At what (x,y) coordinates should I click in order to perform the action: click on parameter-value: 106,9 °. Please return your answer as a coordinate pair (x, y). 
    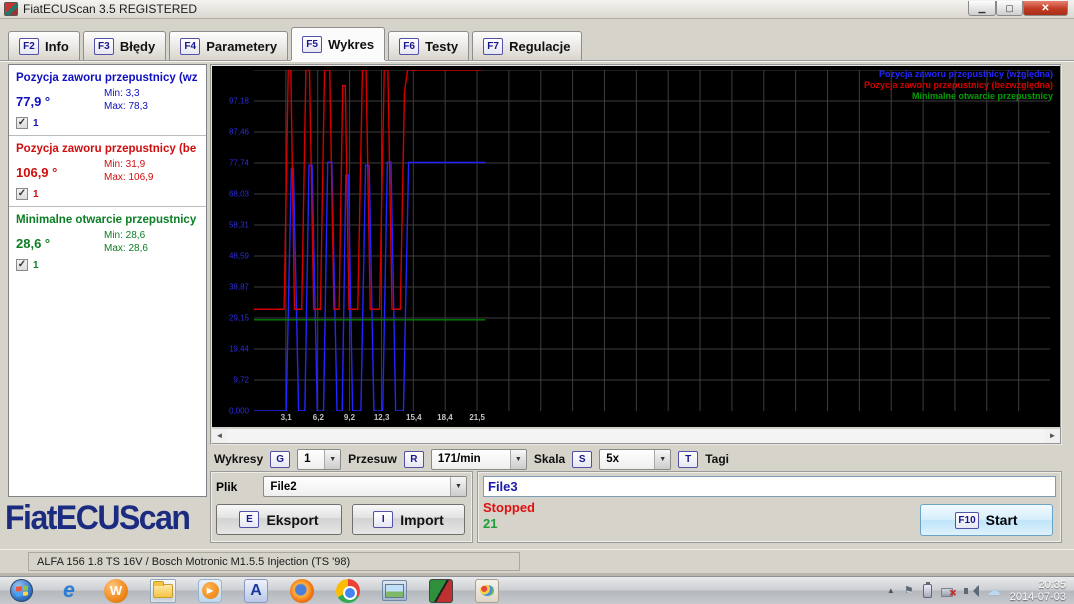
    Looking at the image, I should click on (37, 172).